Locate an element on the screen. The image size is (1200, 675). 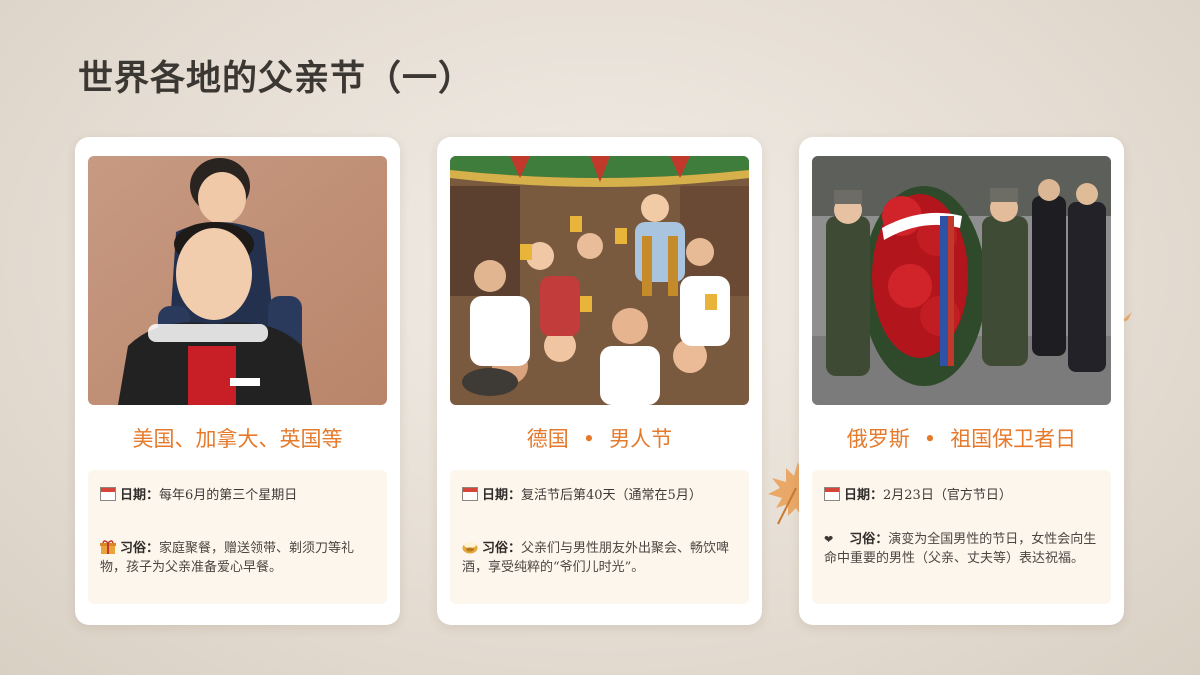
father-son-photo is located at coordinates (237, 280).